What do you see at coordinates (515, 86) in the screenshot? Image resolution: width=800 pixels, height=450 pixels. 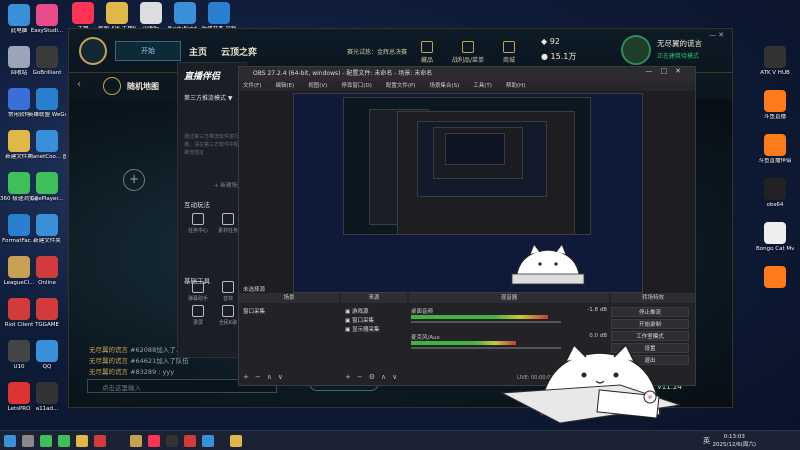 I see `obs-menu-item: 帮助(H)` at bounding box center [515, 86].